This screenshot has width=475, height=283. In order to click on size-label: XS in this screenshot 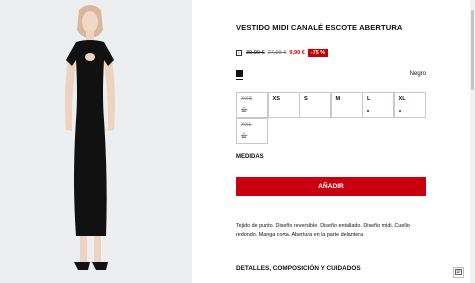, I will do `click(276, 99)`.